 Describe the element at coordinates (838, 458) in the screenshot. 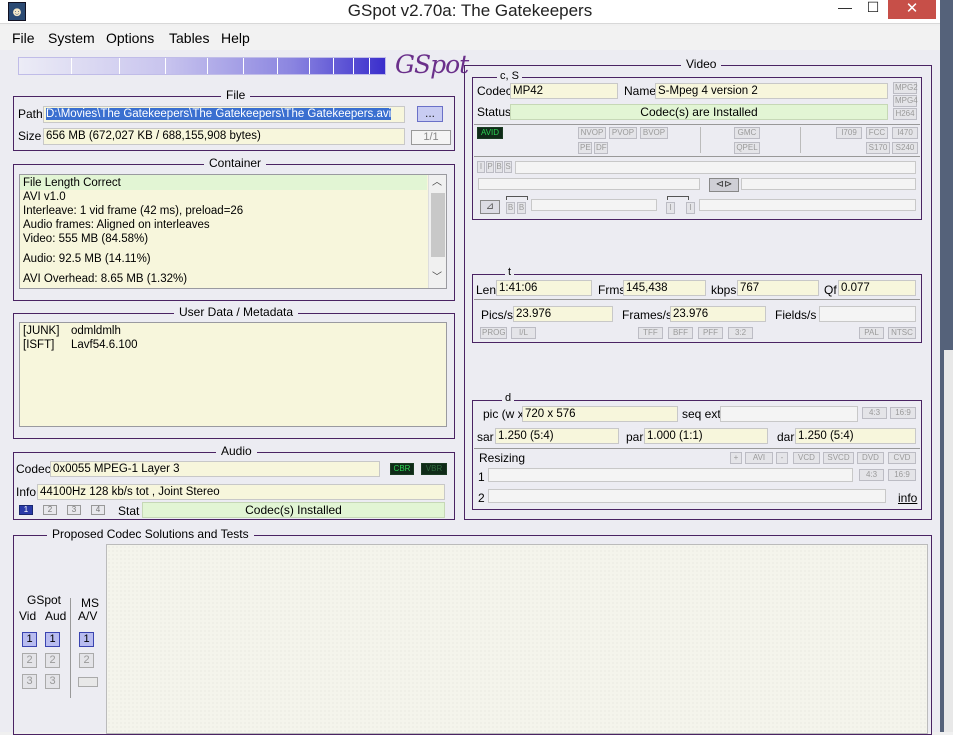

I see `resize-svcd-tag: SVCD` at that location.